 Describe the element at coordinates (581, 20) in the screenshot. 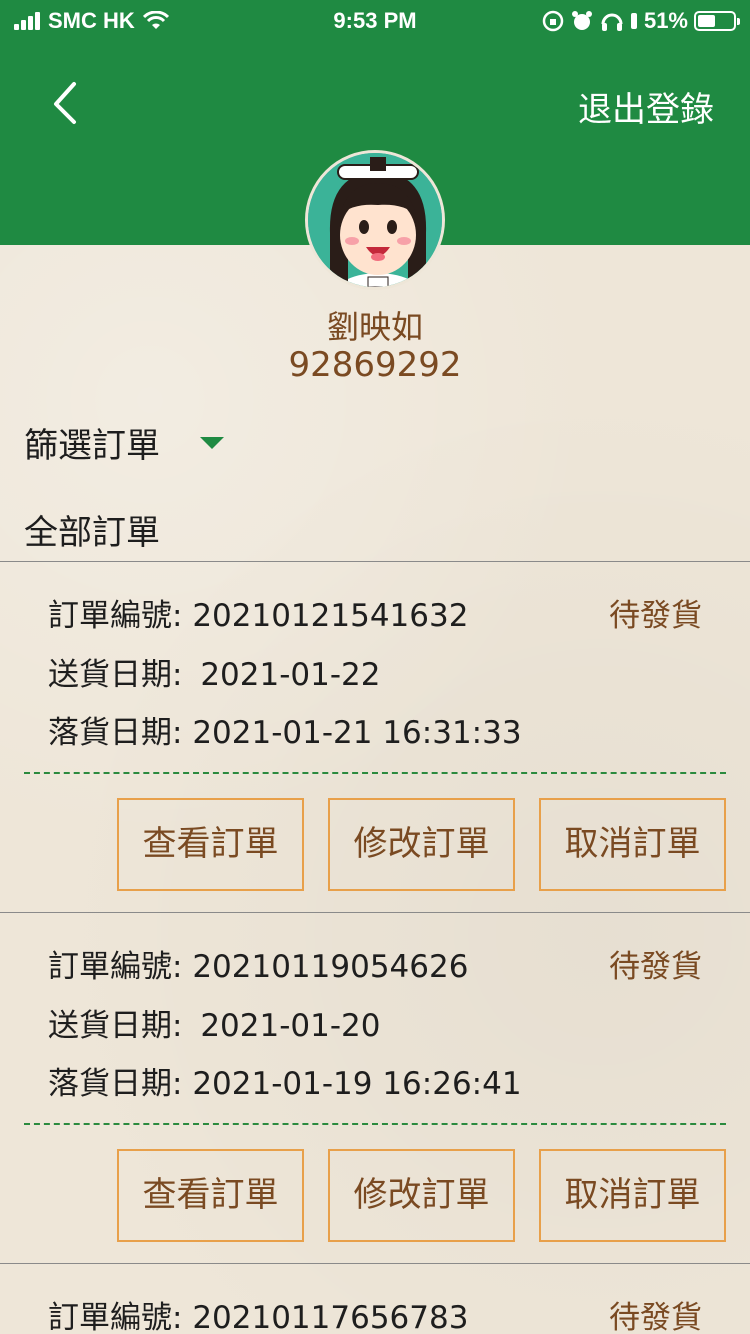

I see `alarm-icon` at that location.